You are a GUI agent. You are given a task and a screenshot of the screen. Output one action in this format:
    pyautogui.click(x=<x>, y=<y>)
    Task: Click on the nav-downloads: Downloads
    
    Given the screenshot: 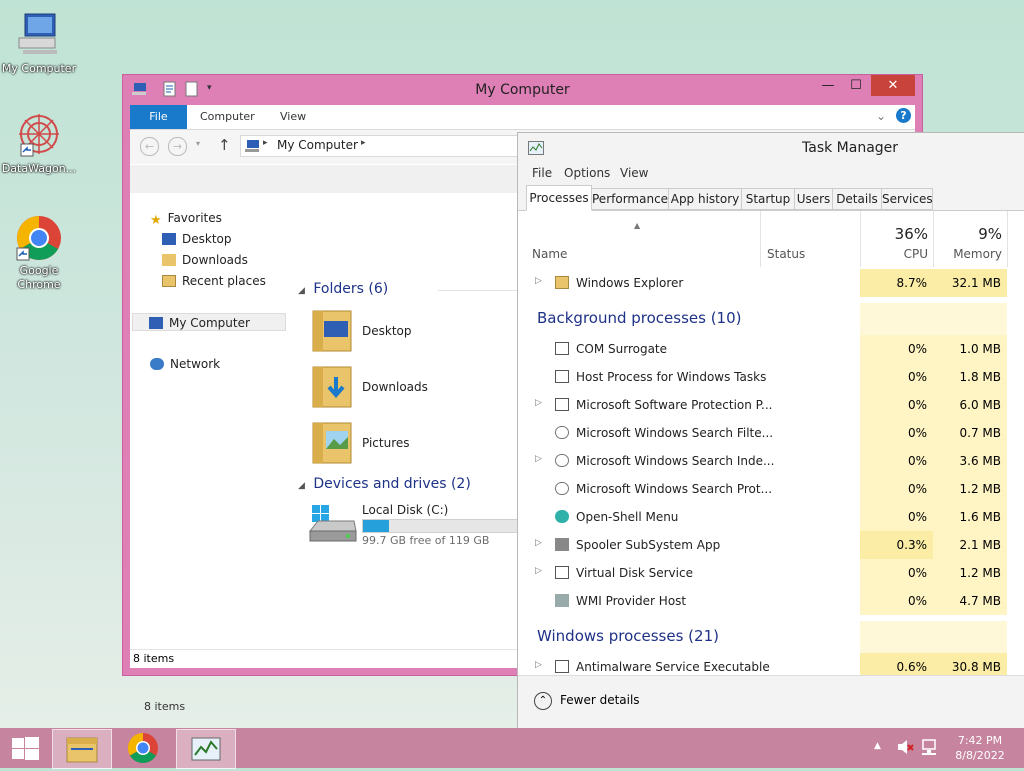 What is the action you would take?
    pyautogui.click(x=205, y=260)
    